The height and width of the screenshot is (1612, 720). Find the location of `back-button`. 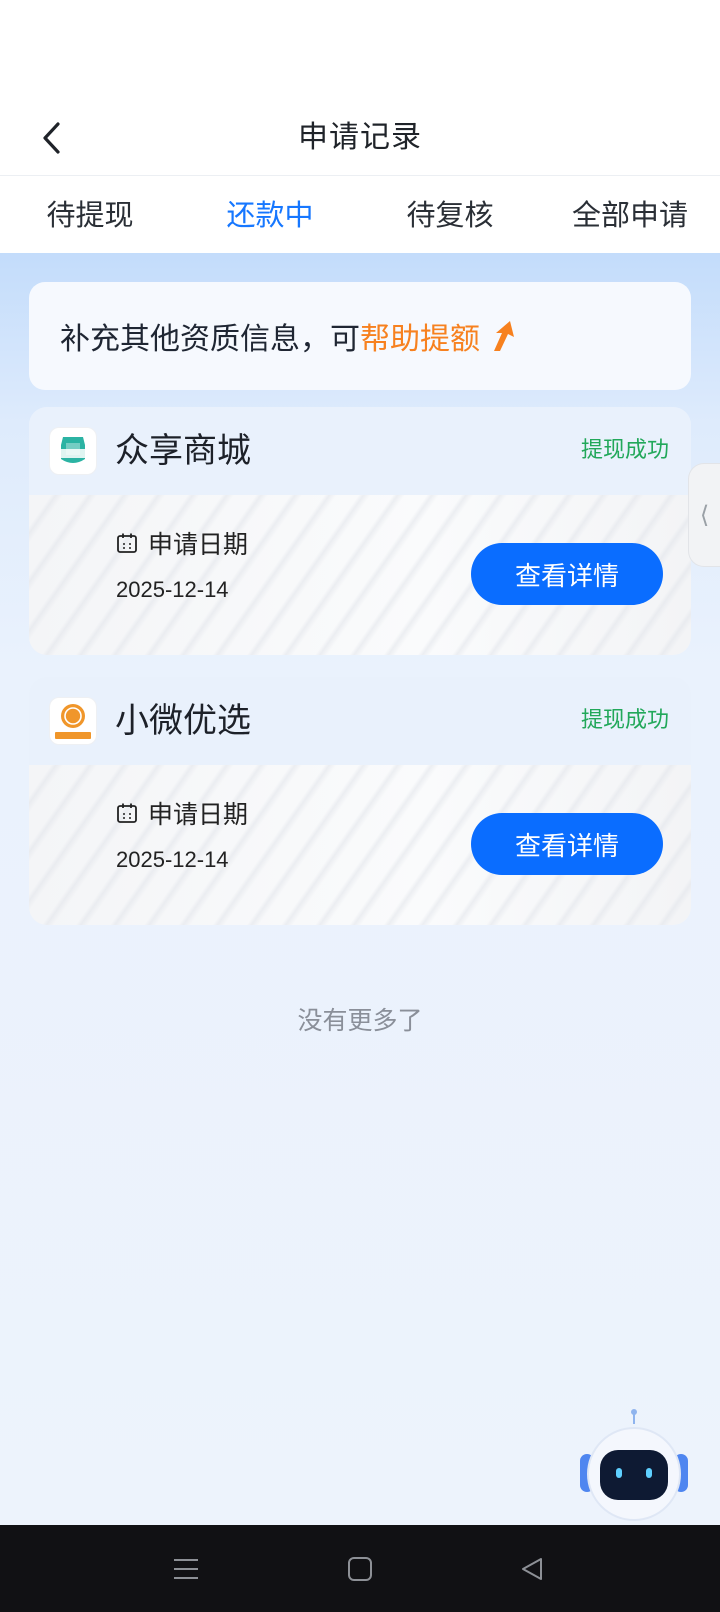

back-button is located at coordinates (52, 138).